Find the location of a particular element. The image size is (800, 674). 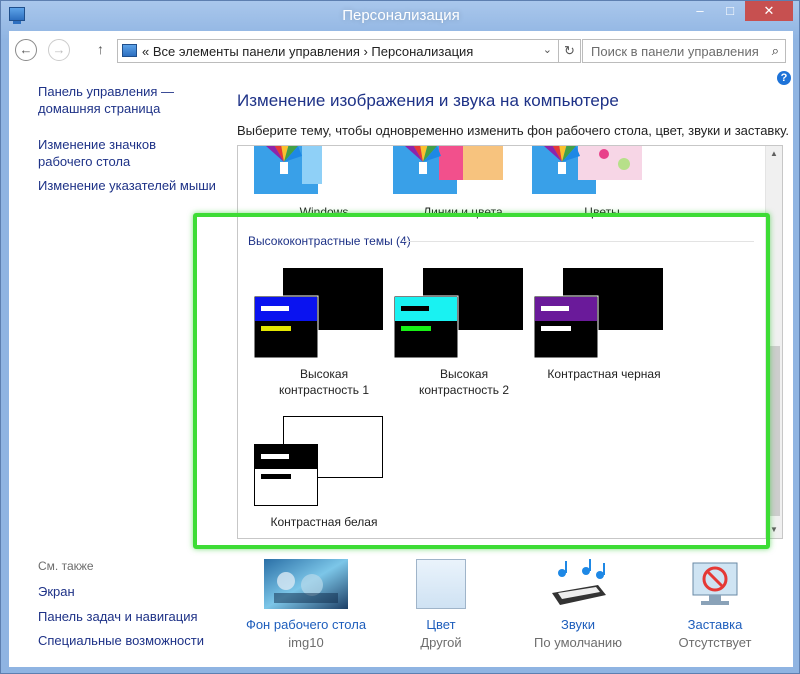

see-also-accessibility-link: Специальные возможности is located at coordinates (121, 640).